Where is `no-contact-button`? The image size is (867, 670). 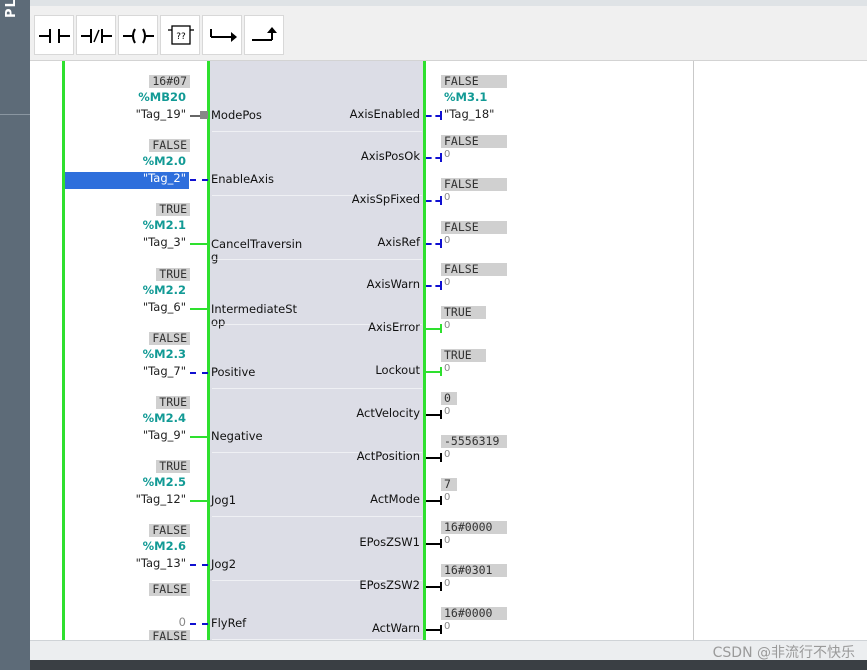
no-contact-button is located at coordinates (54, 35).